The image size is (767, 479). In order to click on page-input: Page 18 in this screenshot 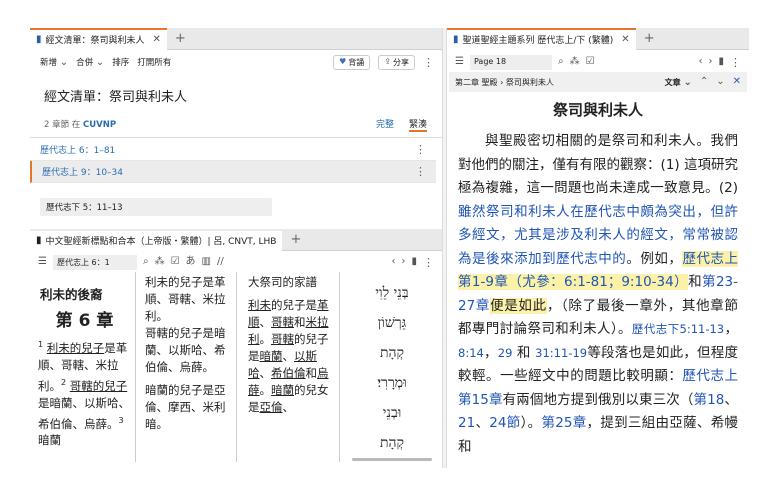, I will do `click(510, 62)`.